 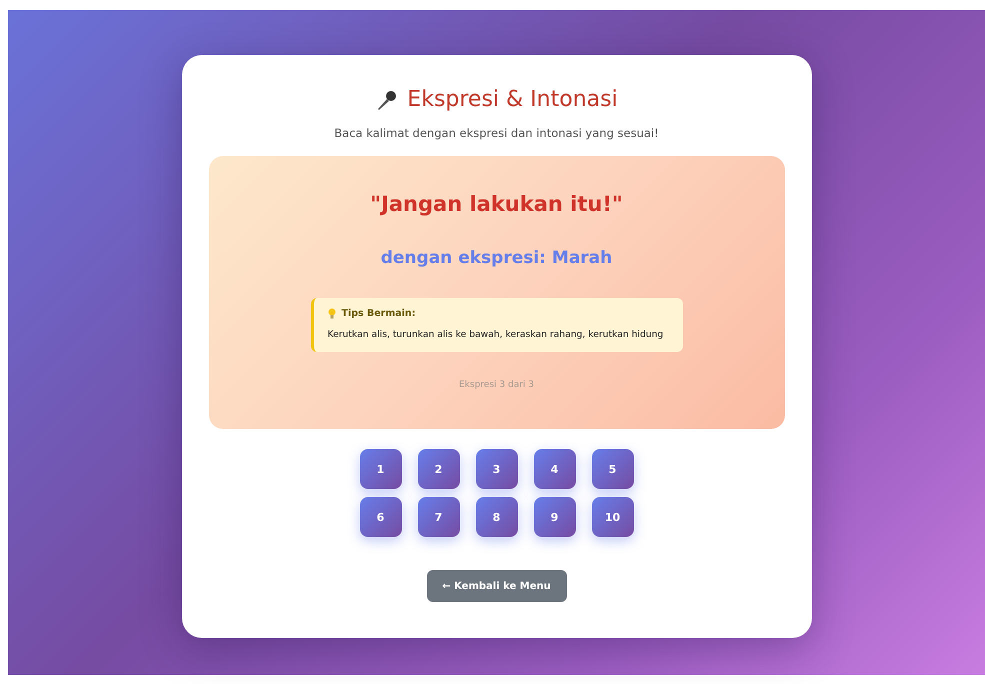 I want to click on expression-label: dengan ekspresi: Marah, so click(x=496, y=258).